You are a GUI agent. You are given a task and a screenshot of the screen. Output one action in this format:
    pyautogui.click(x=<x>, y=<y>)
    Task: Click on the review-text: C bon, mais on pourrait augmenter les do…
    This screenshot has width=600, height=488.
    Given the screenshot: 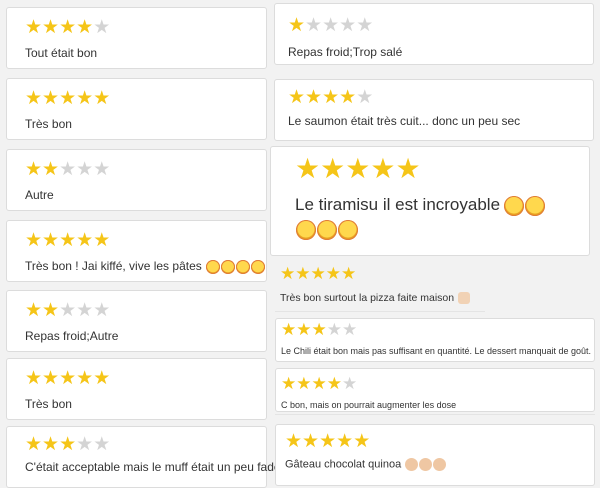 What is the action you would take?
    pyautogui.click(x=369, y=405)
    